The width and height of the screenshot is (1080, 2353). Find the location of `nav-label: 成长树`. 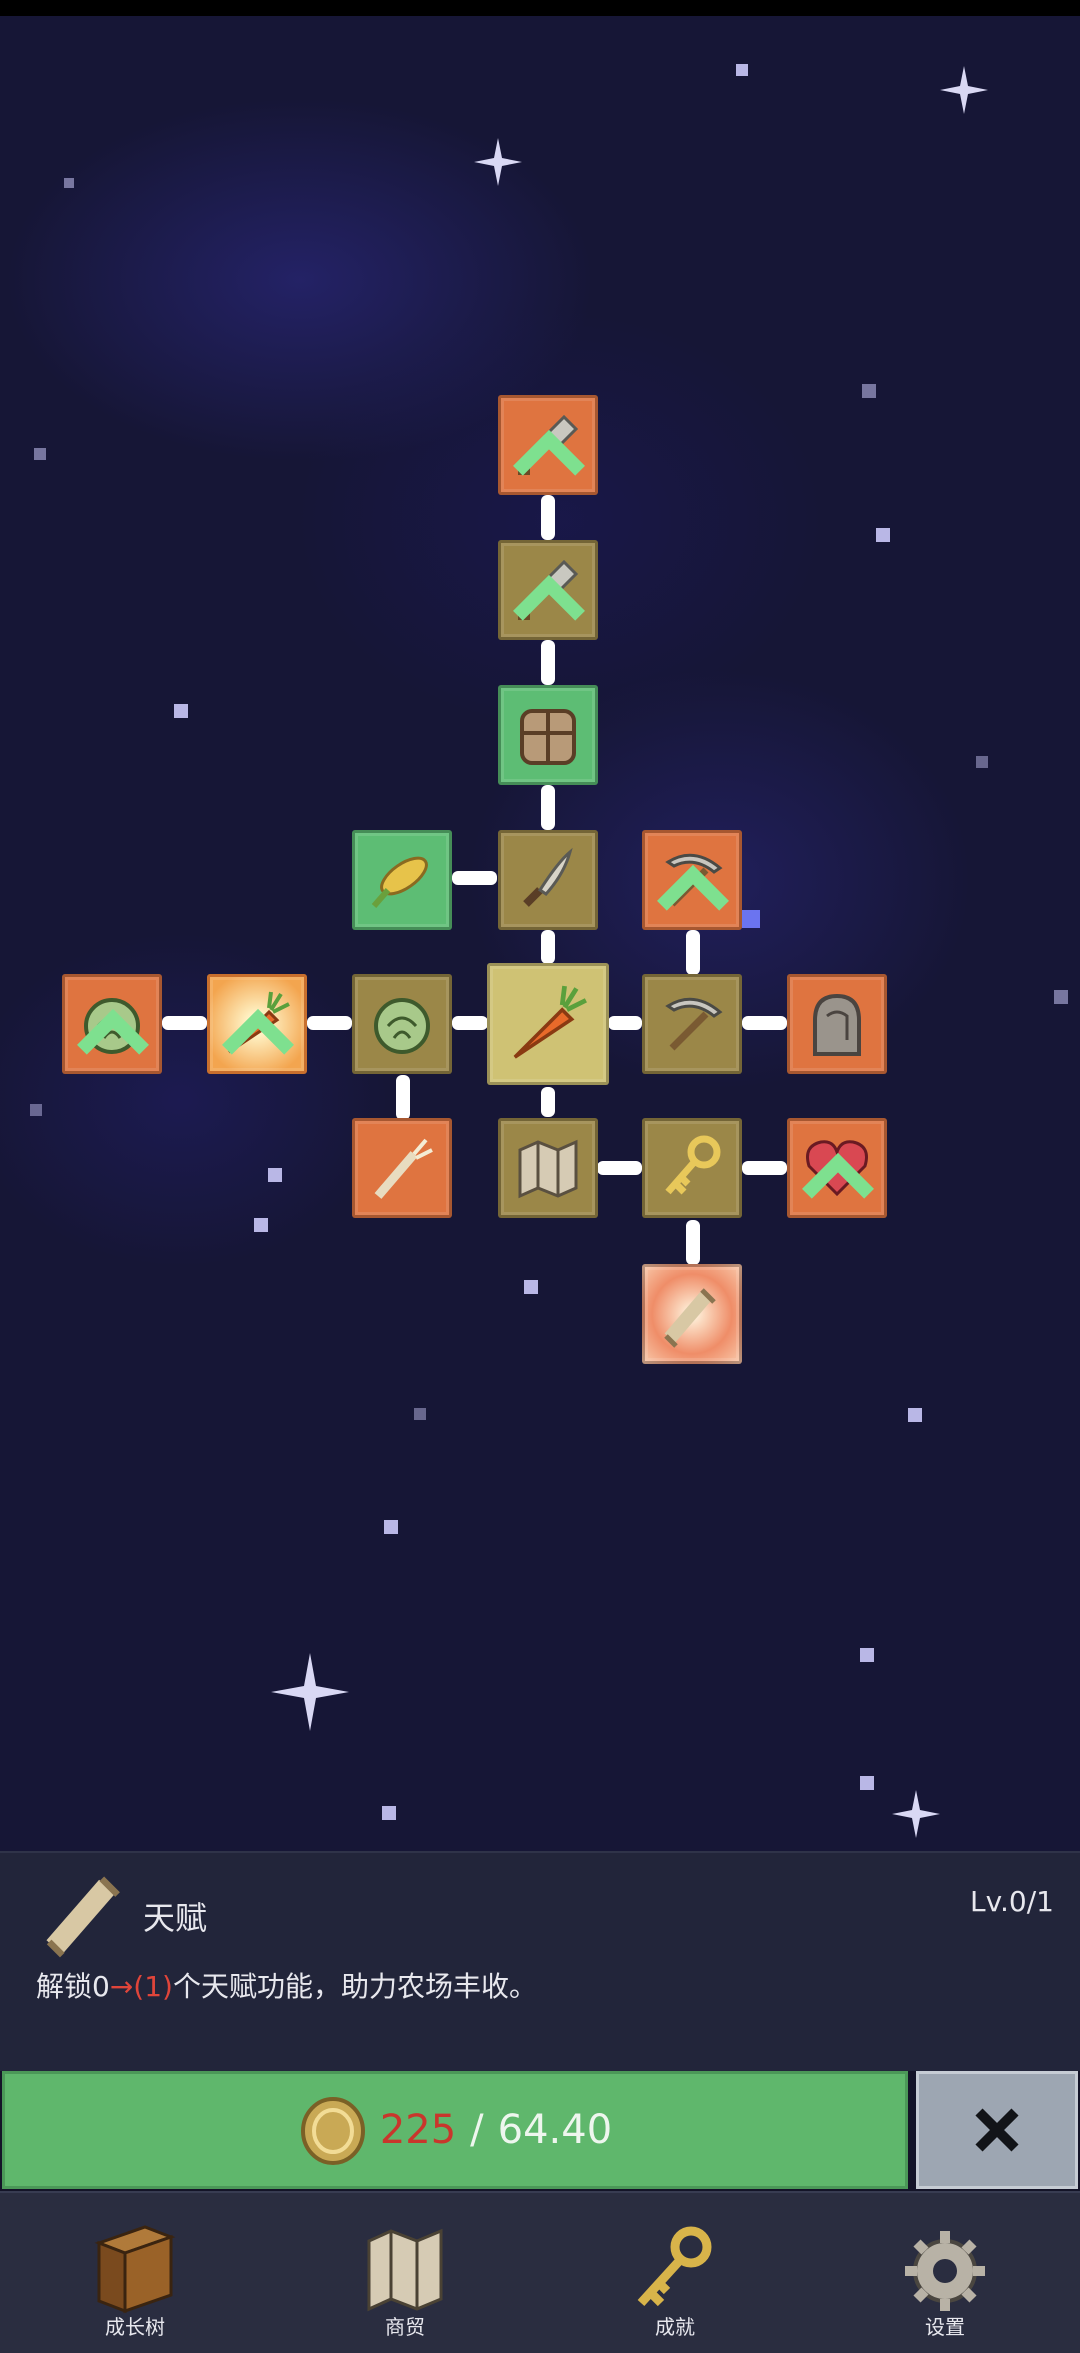

nav-label: 成长树 is located at coordinates (135, 2327).